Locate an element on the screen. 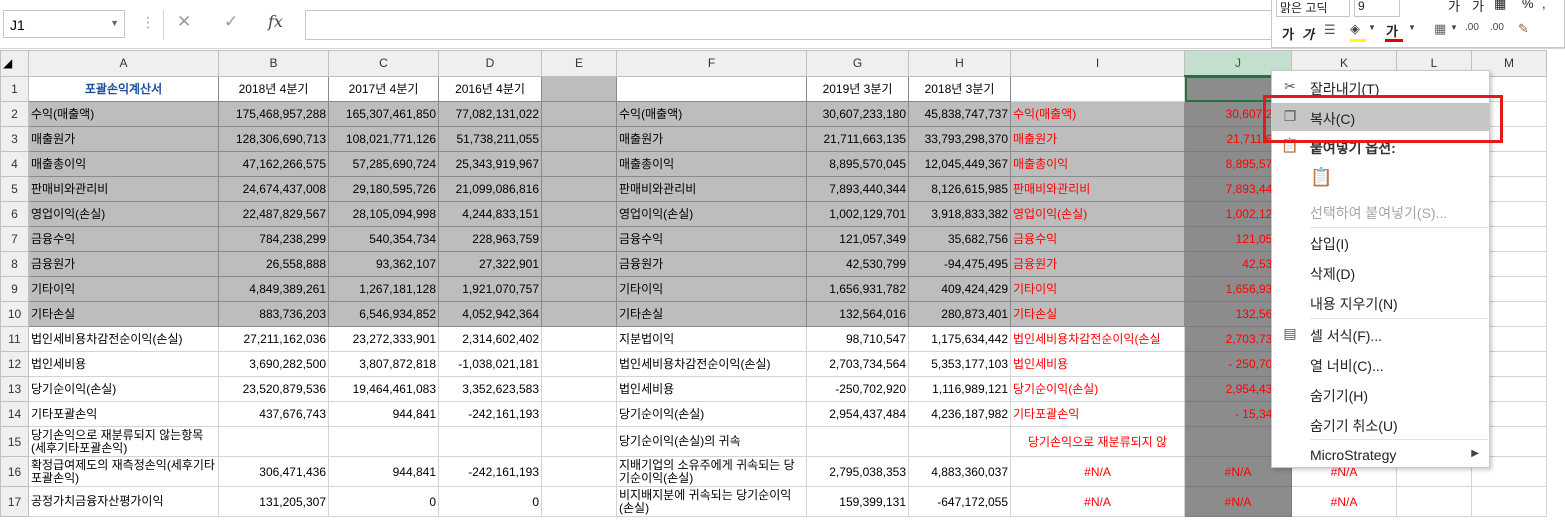 Image resolution: width=1565 pixels, height=528 pixels. cell-B10: 883,736,203 is located at coordinates (273, 314).